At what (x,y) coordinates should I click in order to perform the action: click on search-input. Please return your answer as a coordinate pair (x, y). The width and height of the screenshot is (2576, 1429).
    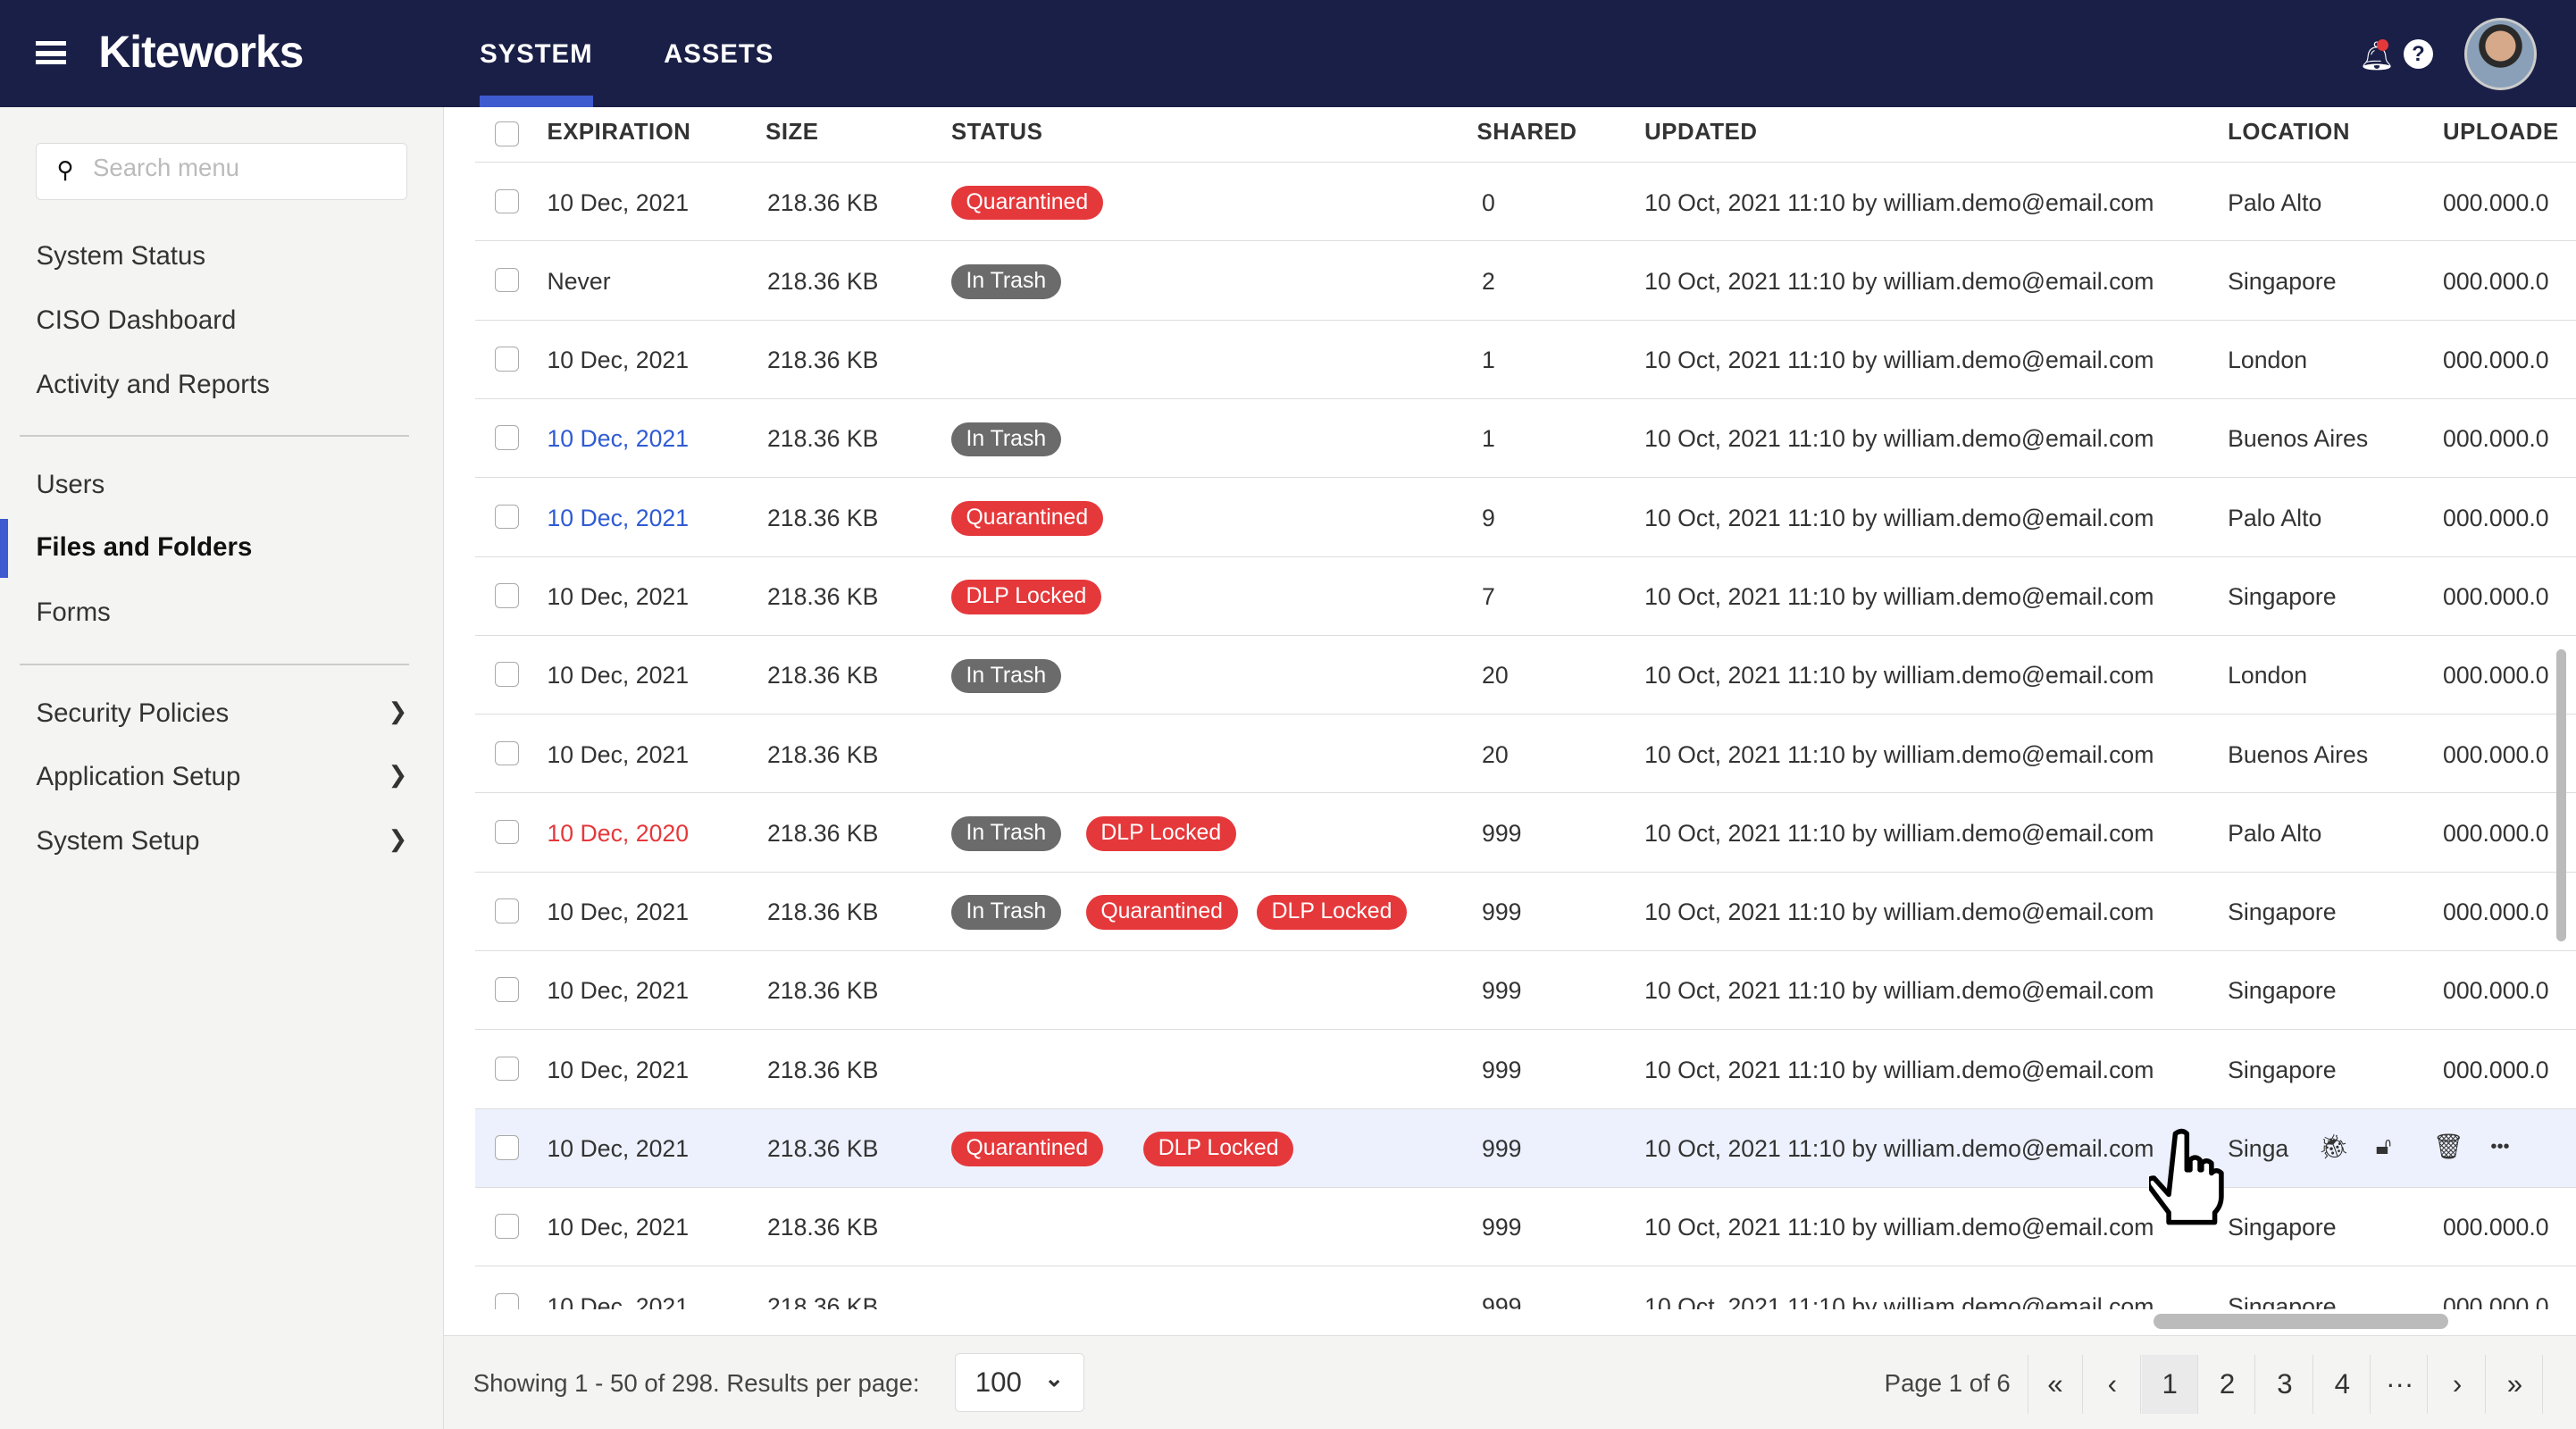
    Looking at the image, I should click on (240, 168).